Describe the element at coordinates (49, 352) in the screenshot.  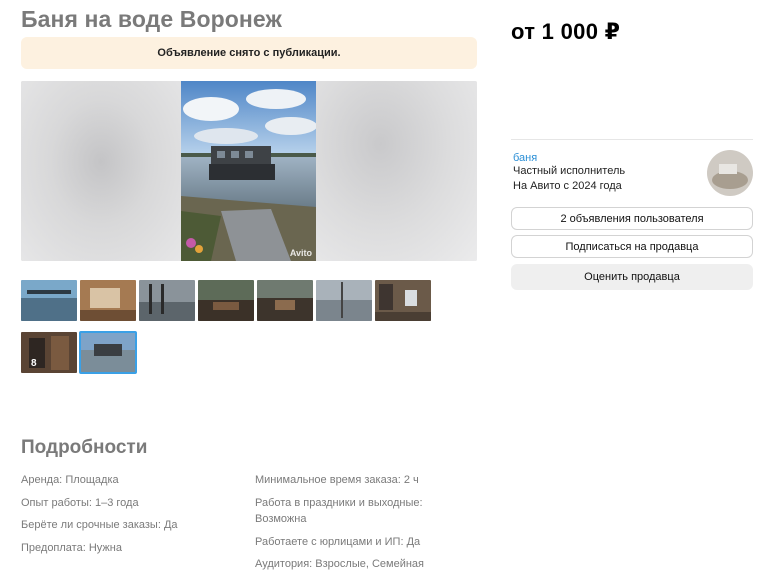
I see `thumbnail: 8` at that location.